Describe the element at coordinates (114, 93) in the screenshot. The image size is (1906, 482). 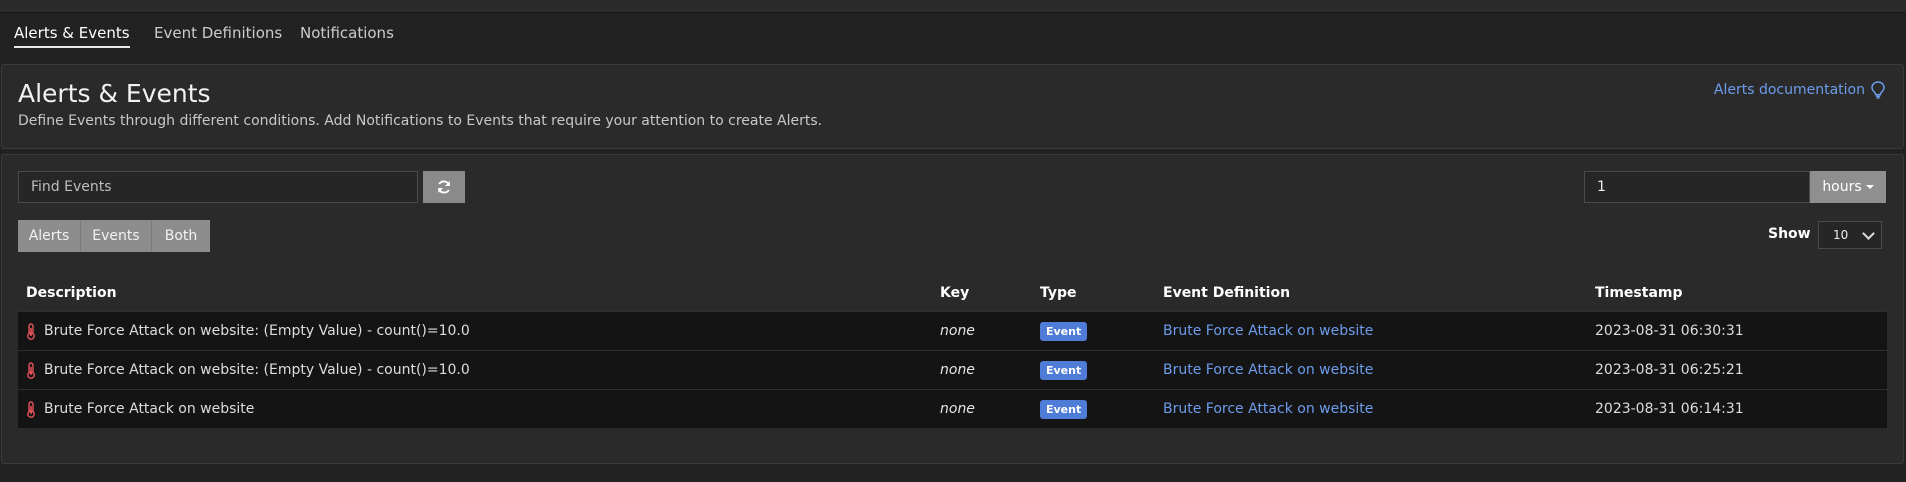
I see `page-title: Alerts & Events` at that location.